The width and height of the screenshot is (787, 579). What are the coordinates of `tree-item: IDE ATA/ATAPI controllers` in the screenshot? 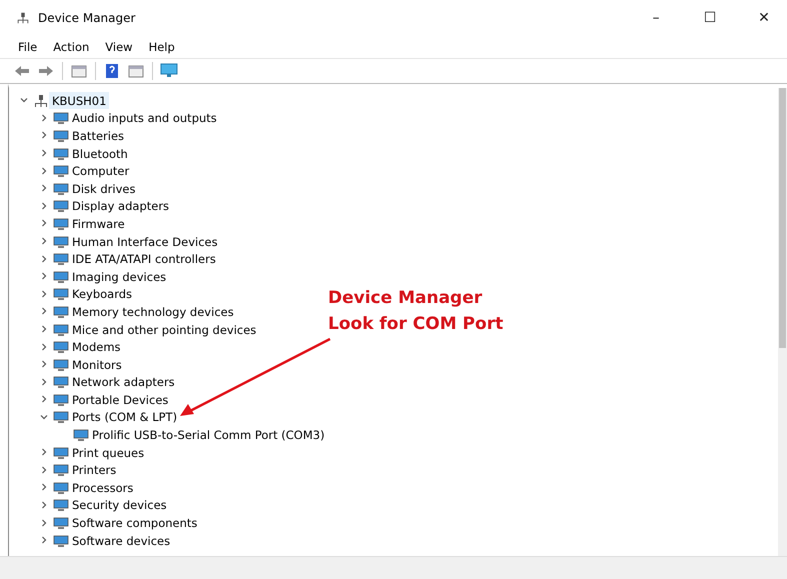 It's located at (144, 259).